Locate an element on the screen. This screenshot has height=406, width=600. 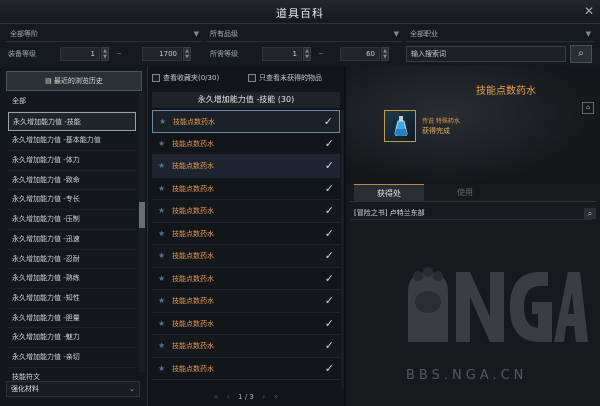
scrollbar-thumb is located at coordinates (142, 215).